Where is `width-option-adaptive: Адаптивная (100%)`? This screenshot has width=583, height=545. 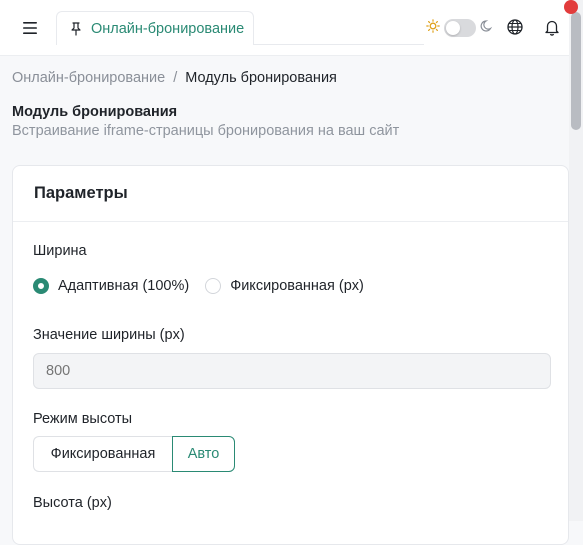
width-option-adaptive: Адаптивная (100%) is located at coordinates (111, 286).